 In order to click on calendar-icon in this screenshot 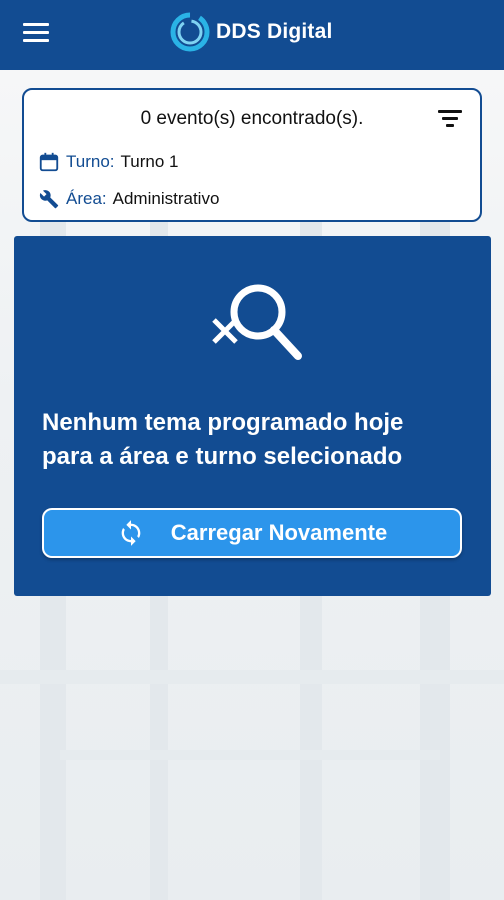, I will do `click(49, 162)`.